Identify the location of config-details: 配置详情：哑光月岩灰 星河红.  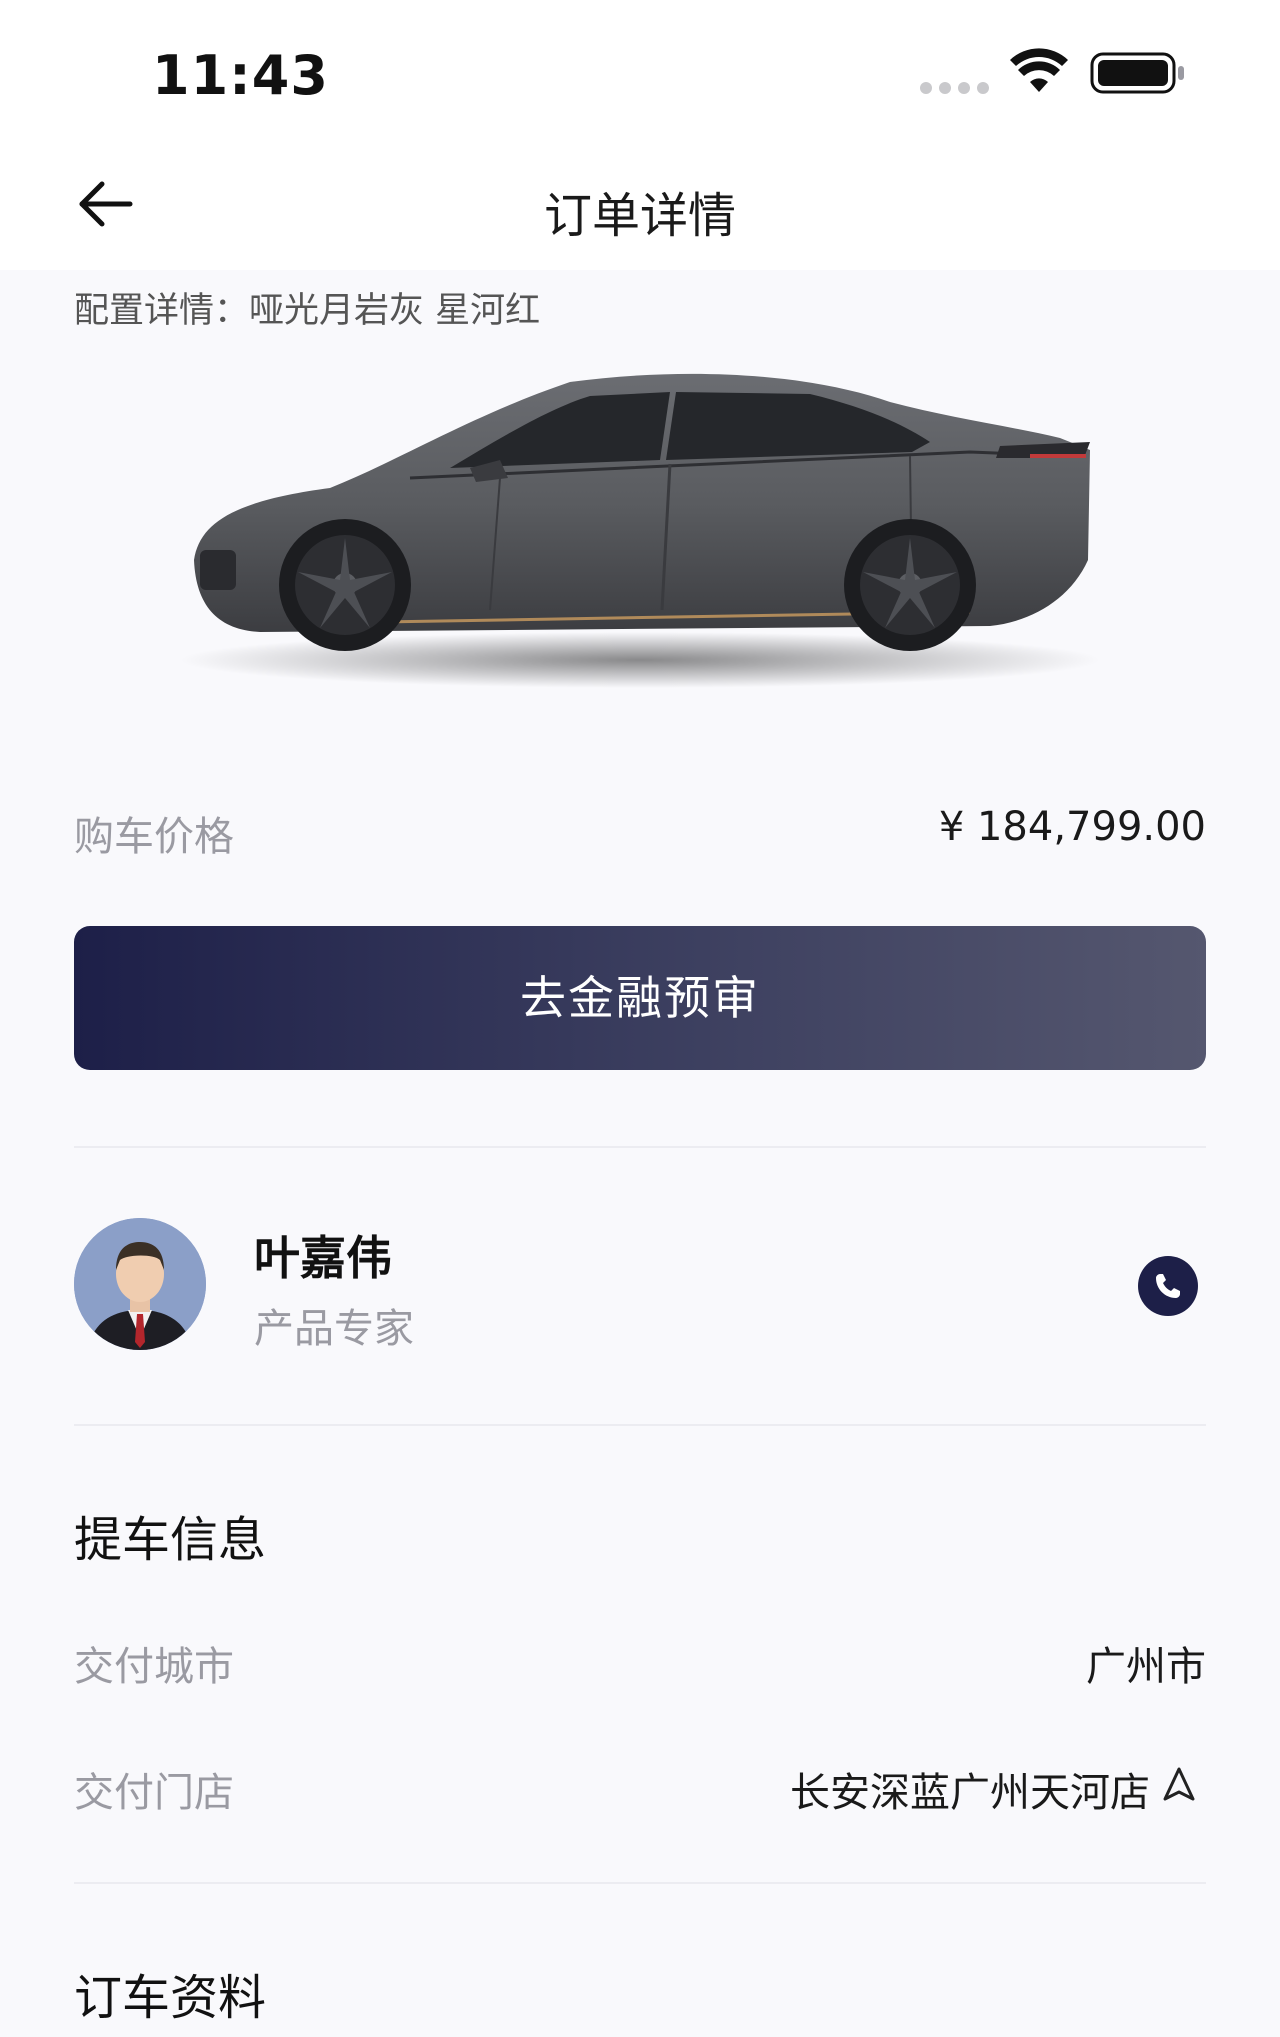
(307, 311).